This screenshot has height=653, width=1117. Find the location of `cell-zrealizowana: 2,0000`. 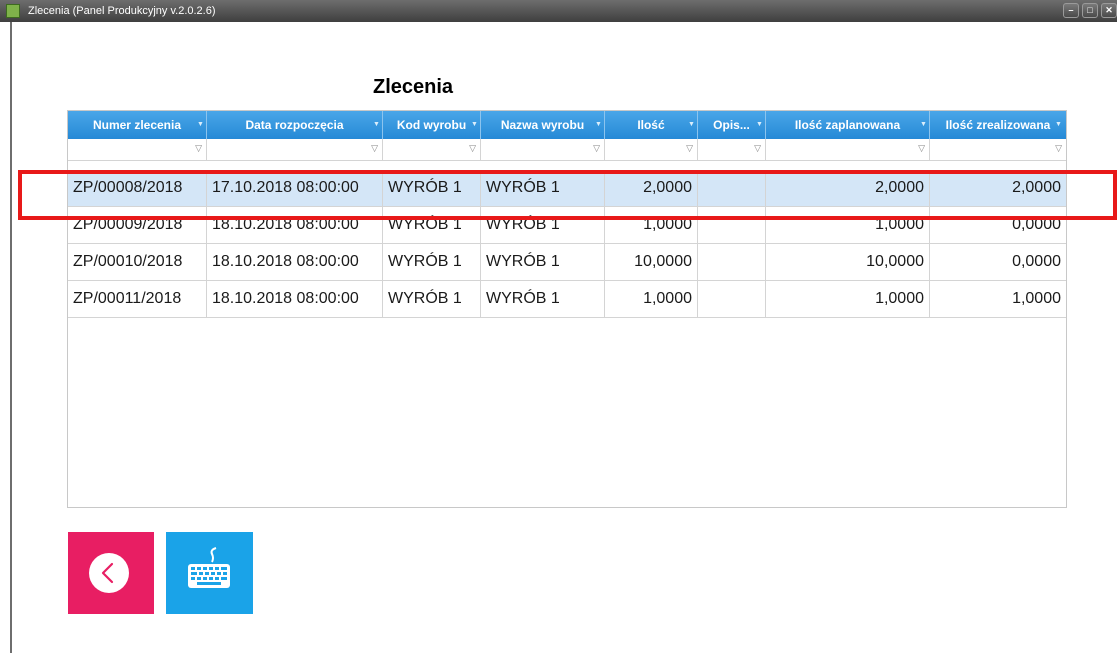

cell-zrealizowana: 2,0000 is located at coordinates (1036, 187).